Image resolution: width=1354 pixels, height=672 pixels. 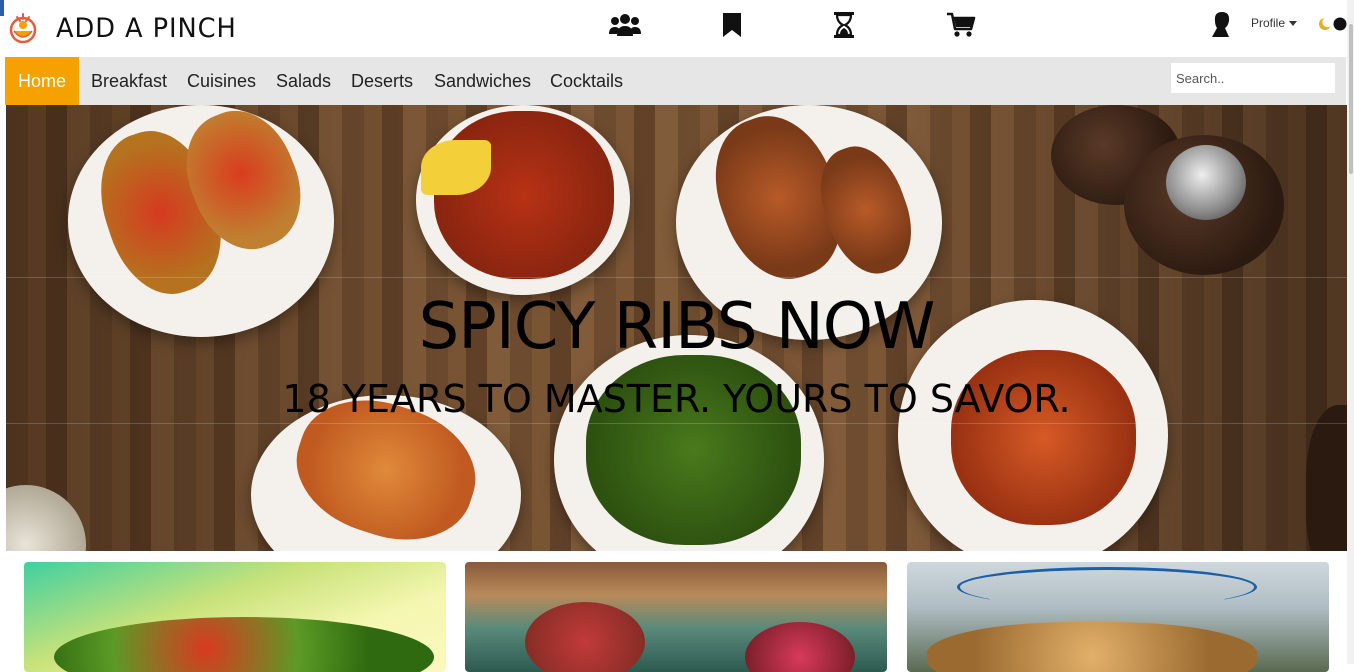 I want to click on community-icon, so click(x=625, y=25).